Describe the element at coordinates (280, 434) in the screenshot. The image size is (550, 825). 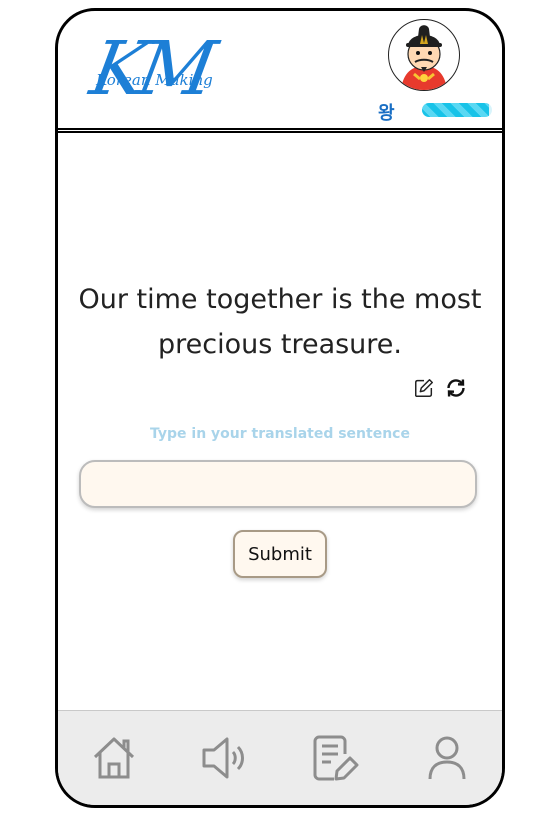
I see `translation-instruction: Type in your translated sentence` at that location.